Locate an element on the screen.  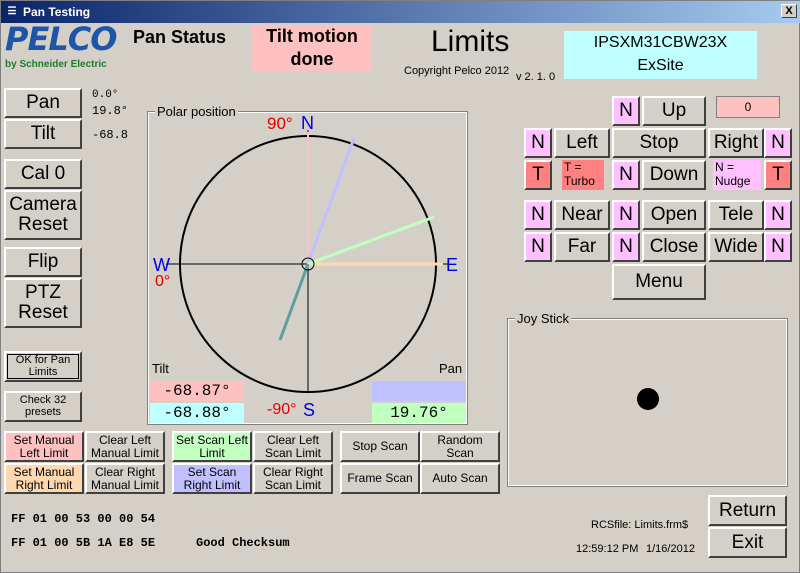
pelco-logo: PELCO by Schneider Electric is located at coordinates (64, 48).